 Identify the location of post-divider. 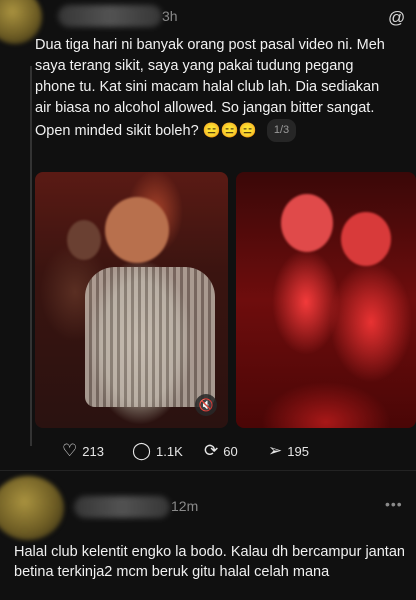
(208, 470).